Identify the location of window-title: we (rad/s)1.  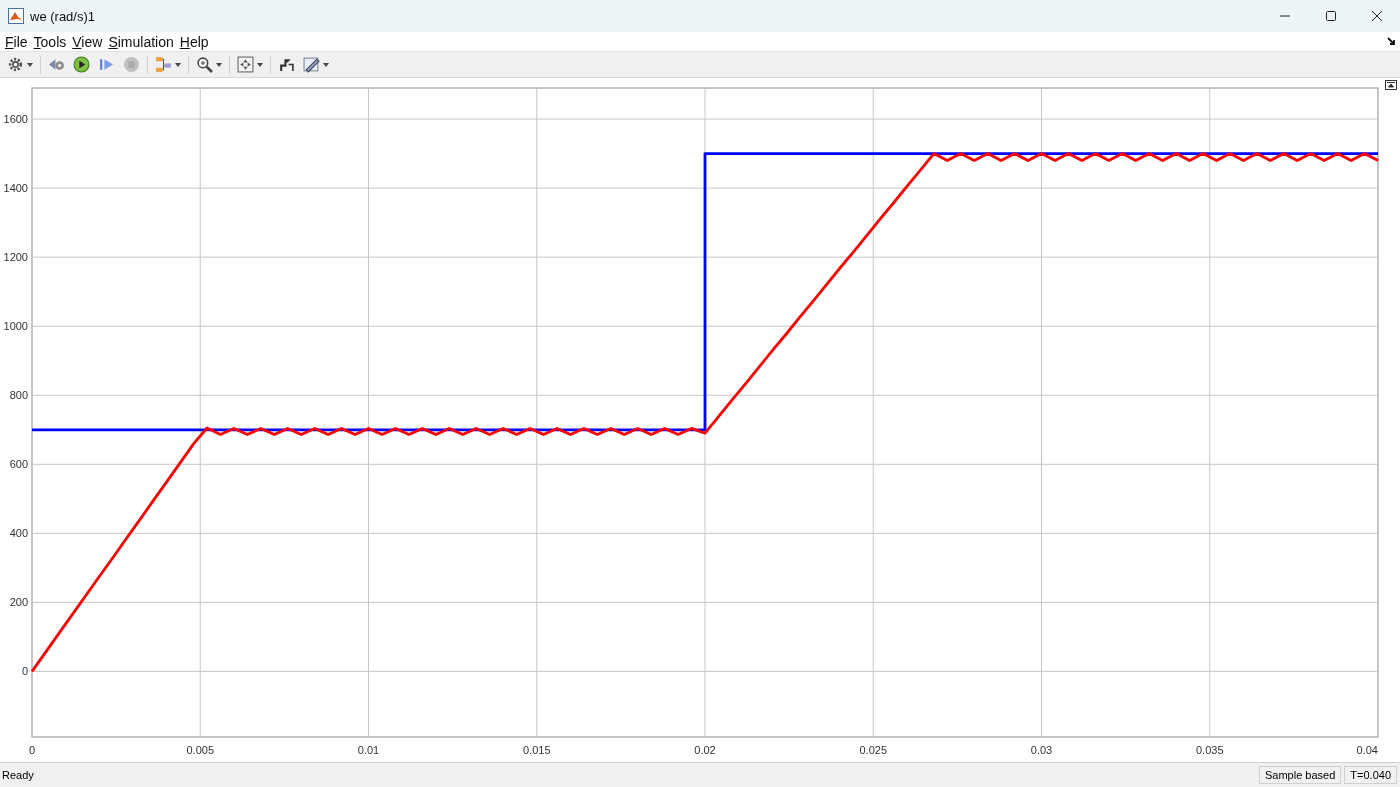
(63, 16).